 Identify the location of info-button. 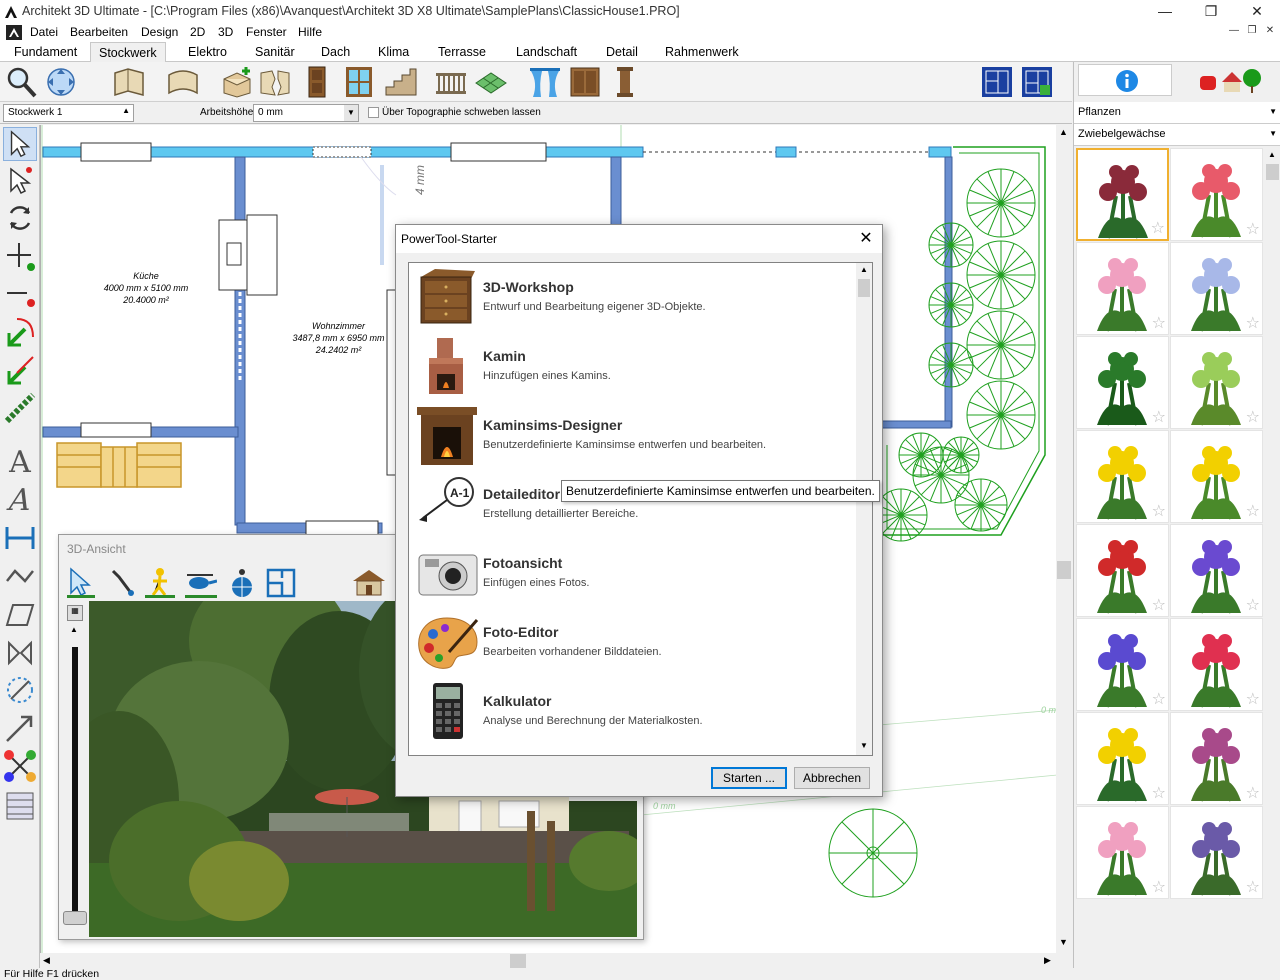
(1125, 80).